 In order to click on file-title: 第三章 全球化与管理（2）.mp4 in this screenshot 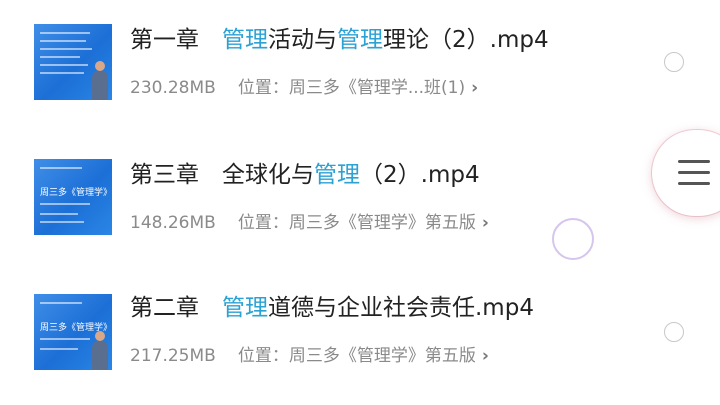, I will do `click(305, 172)`.